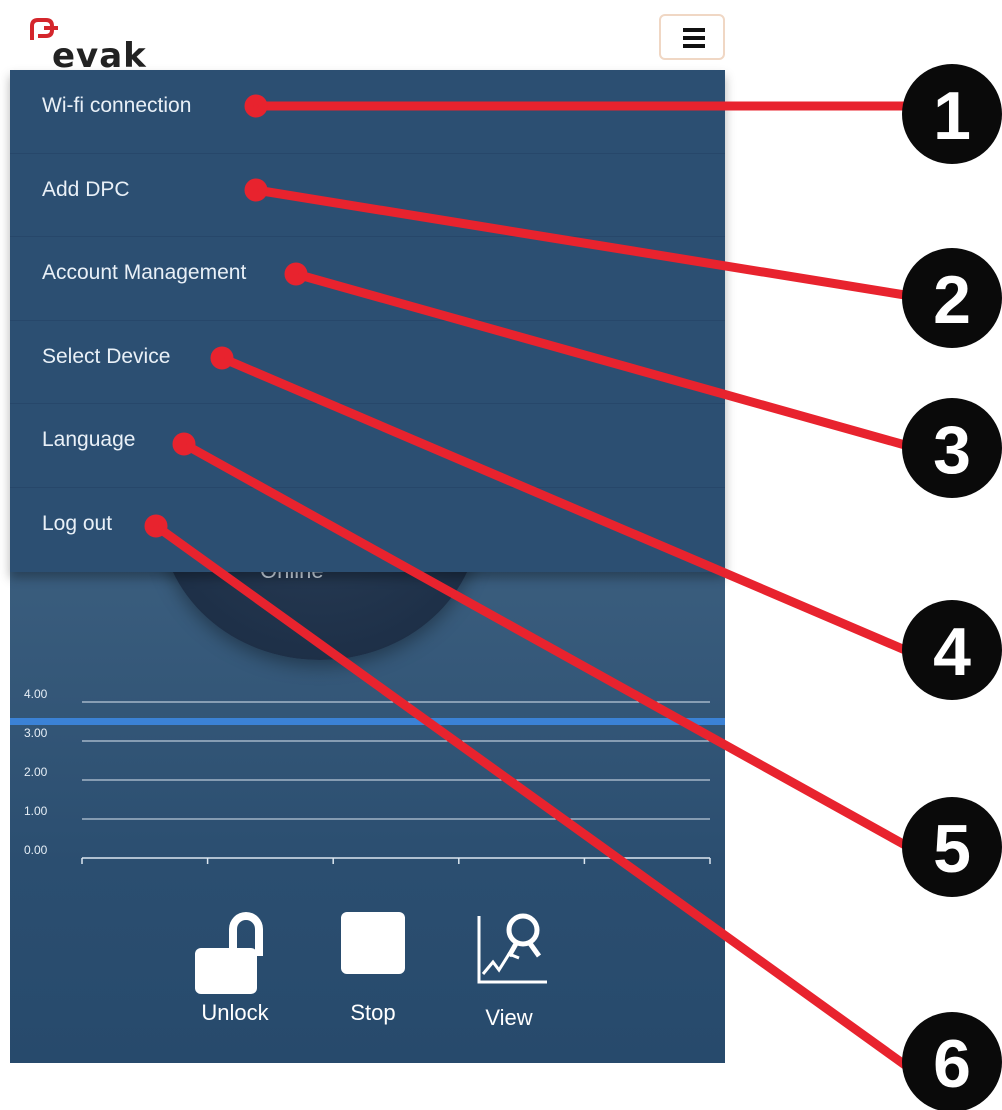  Describe the element at coordinates (85, 45) in the screenshot. I see `brand-logo: evak` at that location.